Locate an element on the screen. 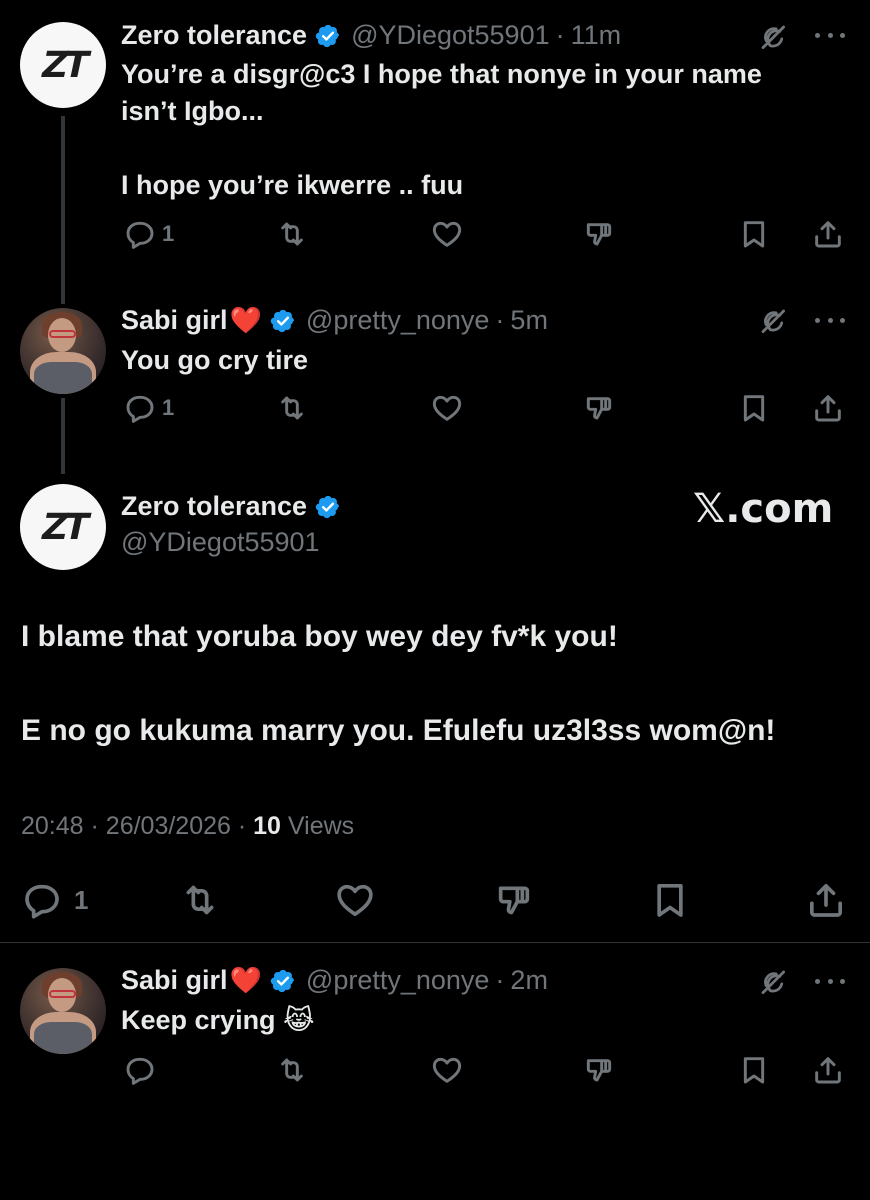 The width and height of the screenshot is (870, 1200). views-count: 10 is located at coordinates (267, 826).